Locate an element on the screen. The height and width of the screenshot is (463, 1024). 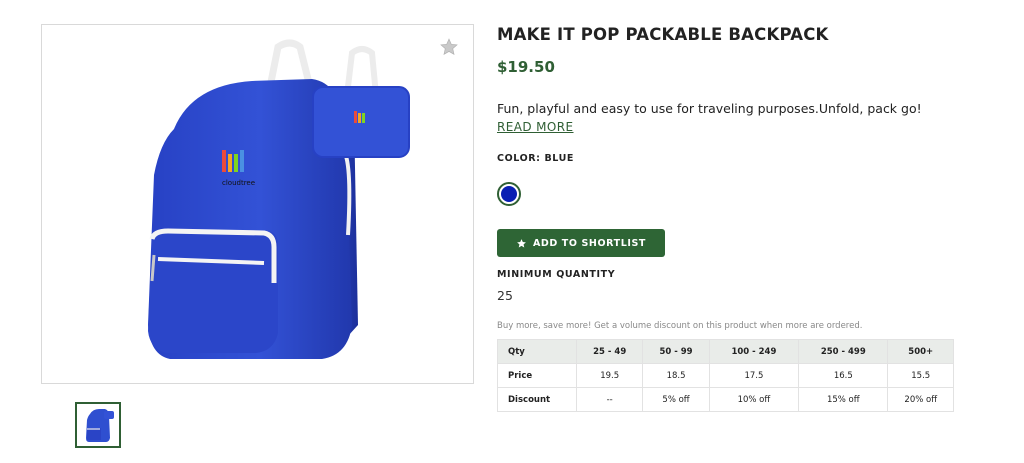
table-cell: 10% off is located at coordinates (754, 399).